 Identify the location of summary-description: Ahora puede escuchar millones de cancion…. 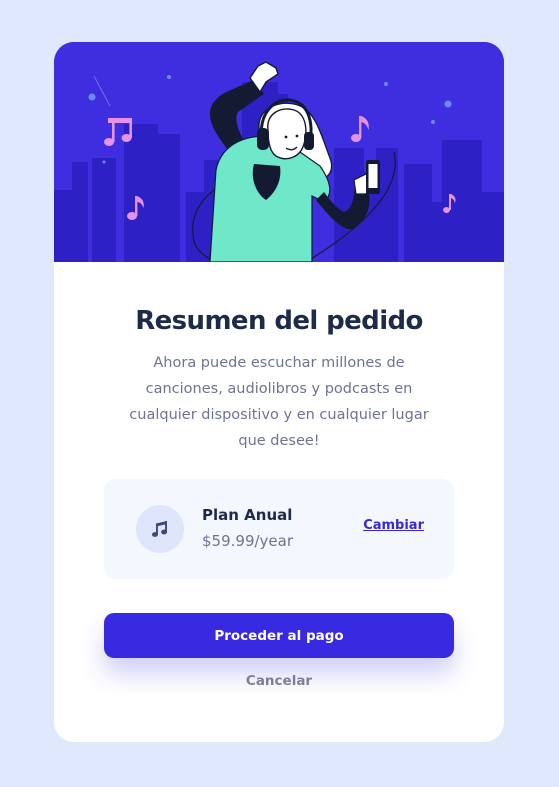
(279, 402).